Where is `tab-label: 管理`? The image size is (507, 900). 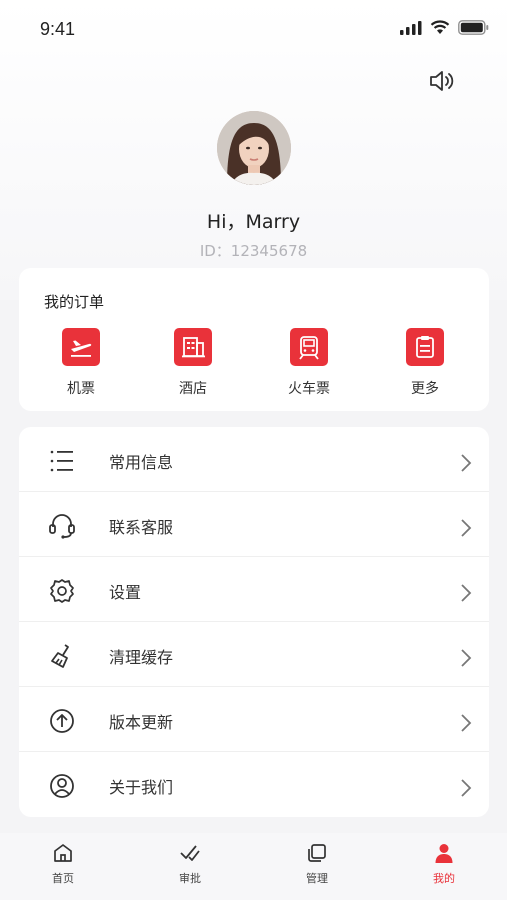 tab-label: 管理 is located at coordinates (317, 878).